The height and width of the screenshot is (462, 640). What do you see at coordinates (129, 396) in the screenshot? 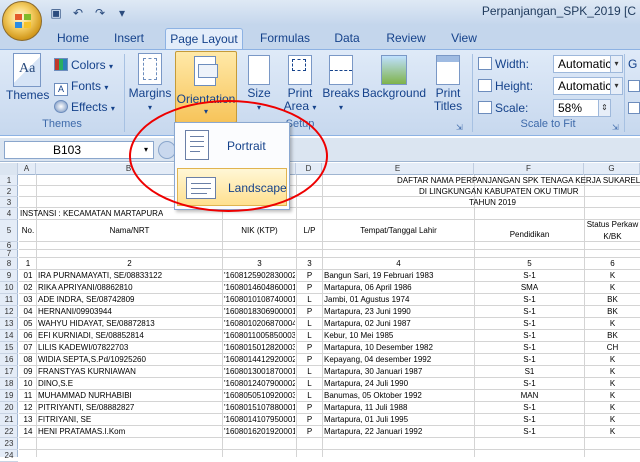
I see `name-cell: MUHAMMAD NURHABIBI` at bounding box center [129, 396].